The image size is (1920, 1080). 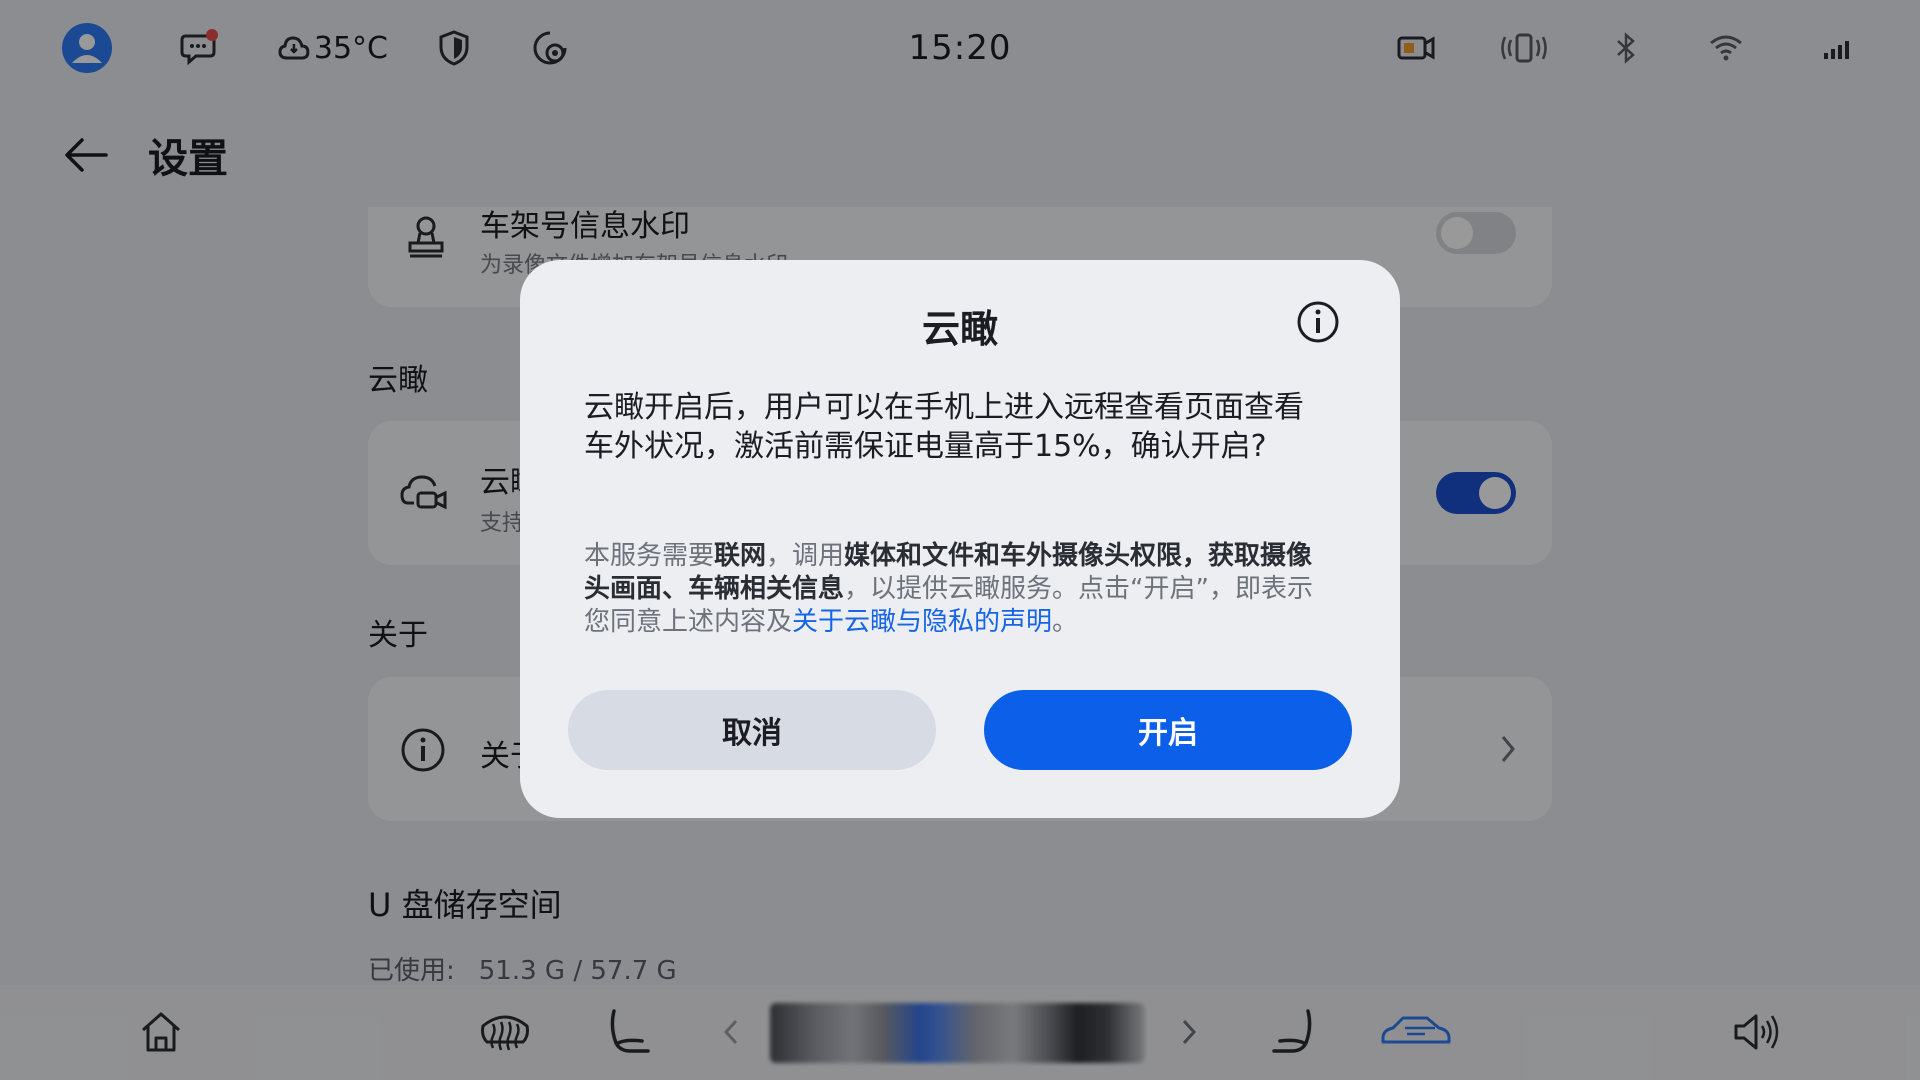 What do you see at coordinates (922, 622) in the screenshot?
I see `privacy-statement-link: 关于云瞰与隐私的声明` at bounding box center [922, 622].